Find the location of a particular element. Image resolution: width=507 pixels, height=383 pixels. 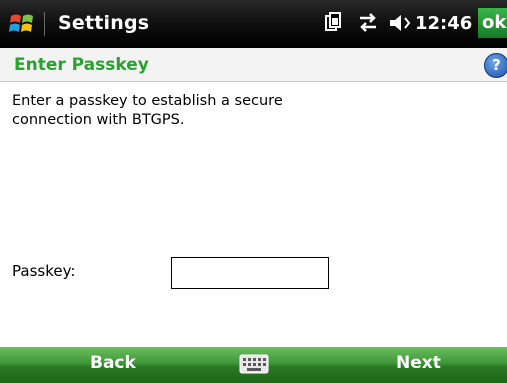

page-title: Enter Passkey is located at coordinates (81, 65).